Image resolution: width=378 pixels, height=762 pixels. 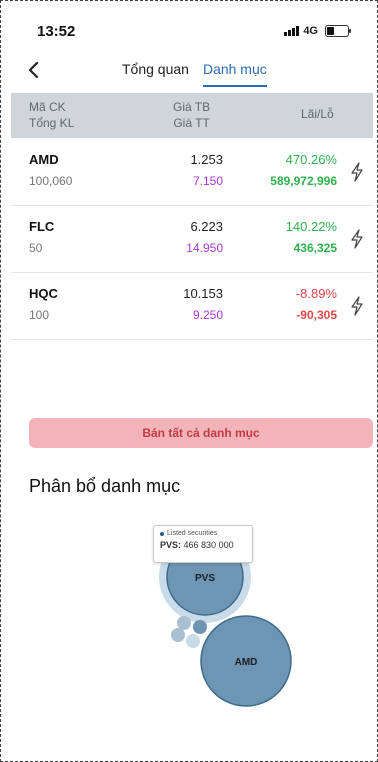 What do you see at coordinates (317, 114) in the screenshot?
I see `header-profit-loss-label: Lãi/Lỗ` at bounding box center [317, 114].